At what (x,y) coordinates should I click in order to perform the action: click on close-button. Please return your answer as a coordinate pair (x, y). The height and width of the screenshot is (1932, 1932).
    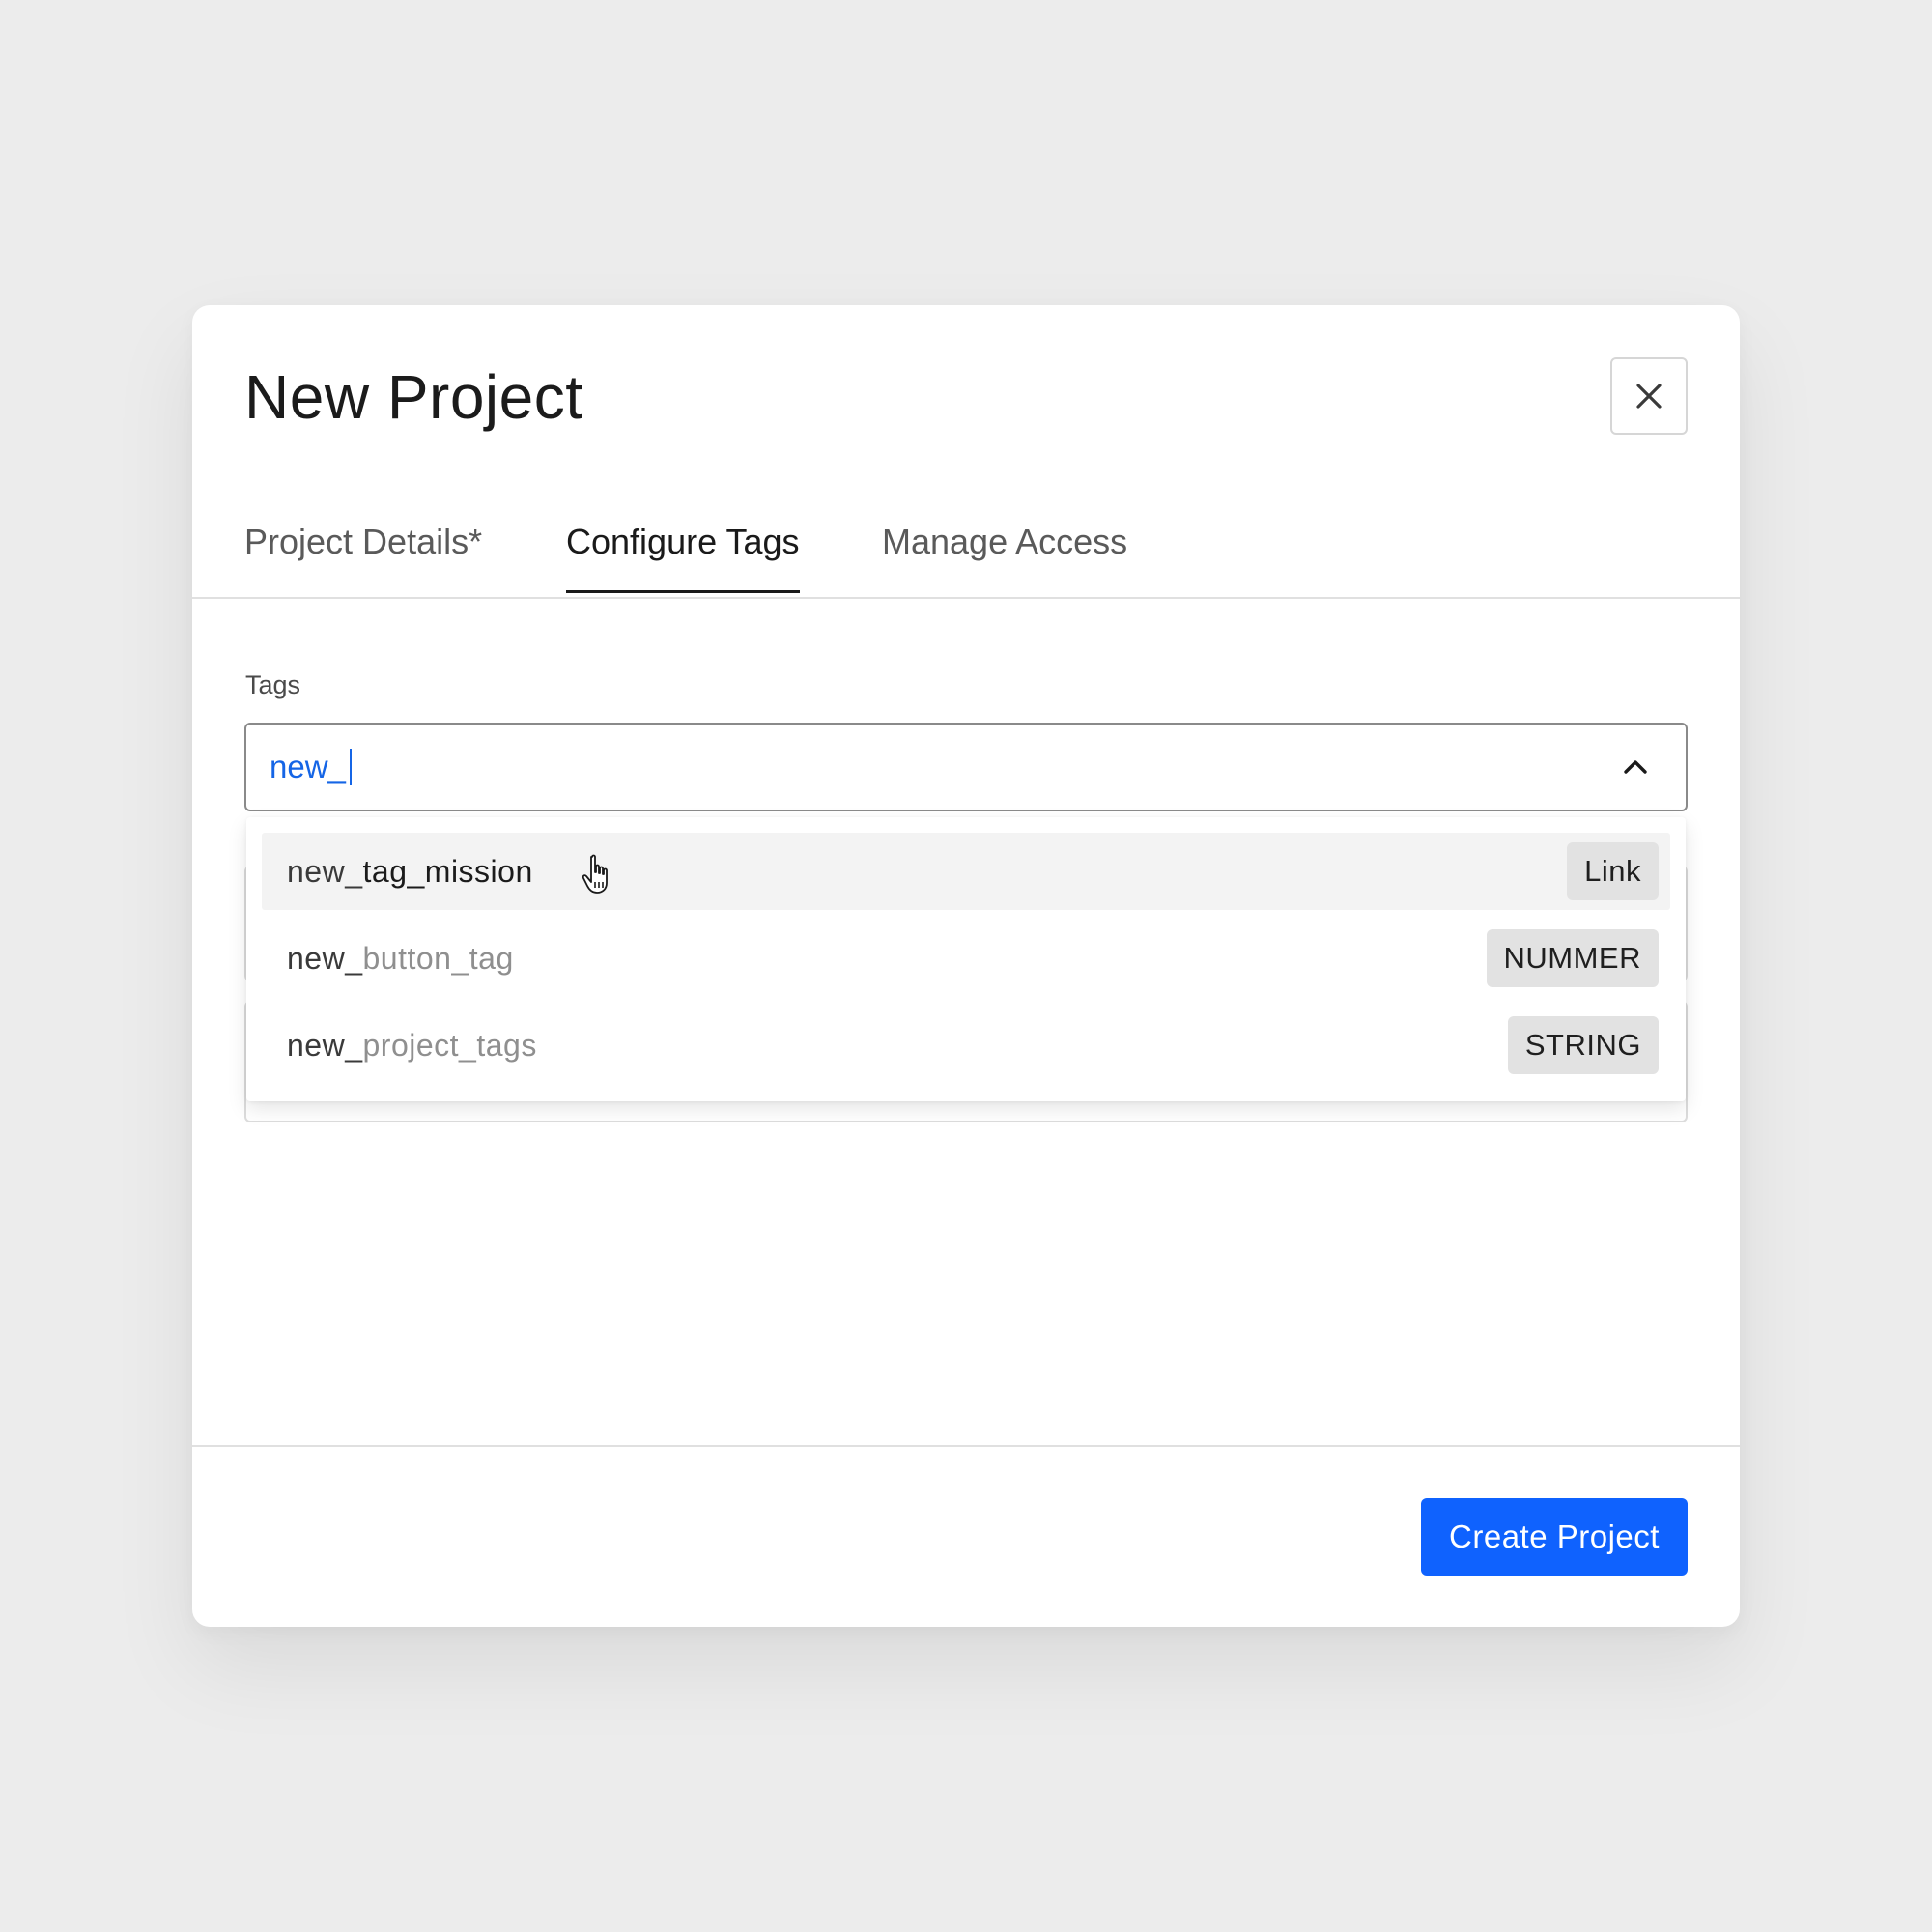
    Looking at the image, I should click on (1649, 396).